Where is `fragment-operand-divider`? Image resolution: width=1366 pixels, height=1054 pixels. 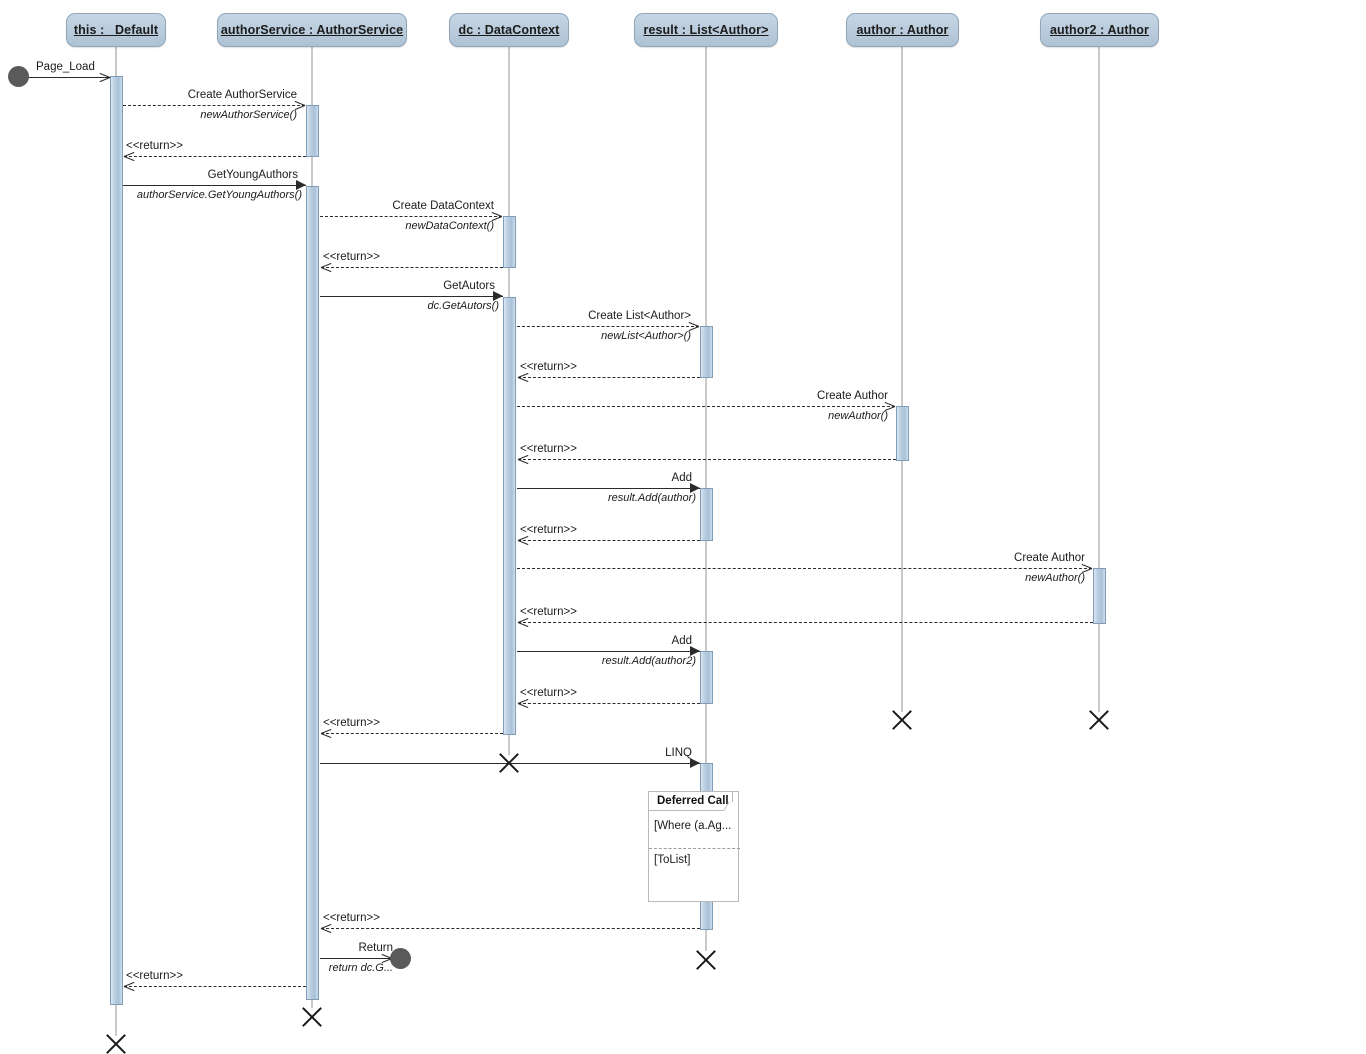 fragment-operand-divider is located at coordinates (694, 848).